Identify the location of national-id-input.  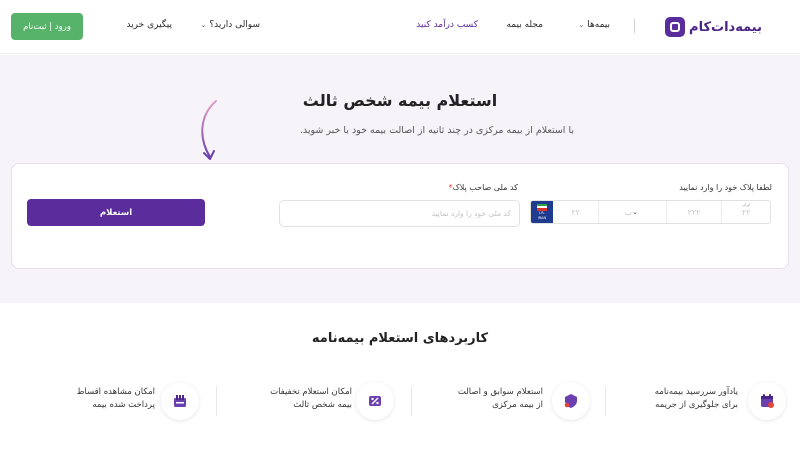
(399, 213).